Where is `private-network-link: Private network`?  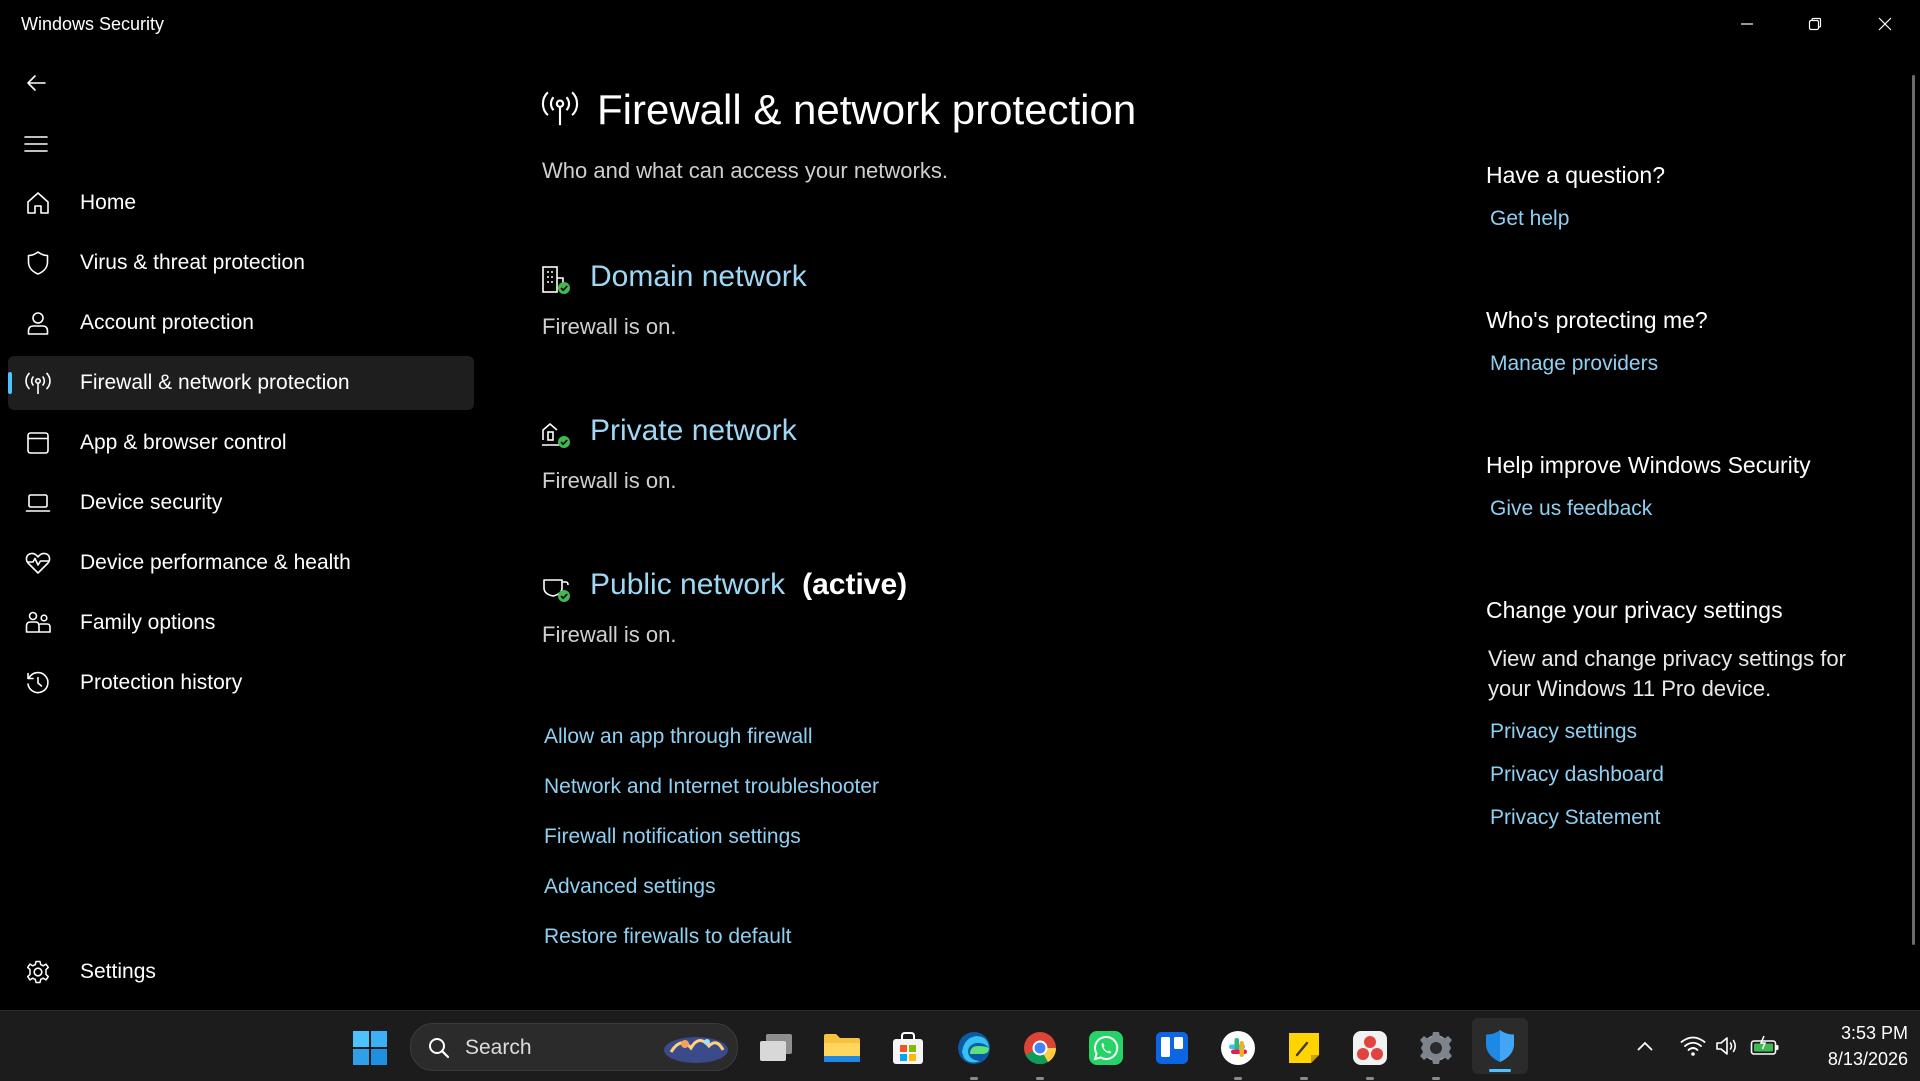
private-network-link: Private network is located at coordinates (693, 431).